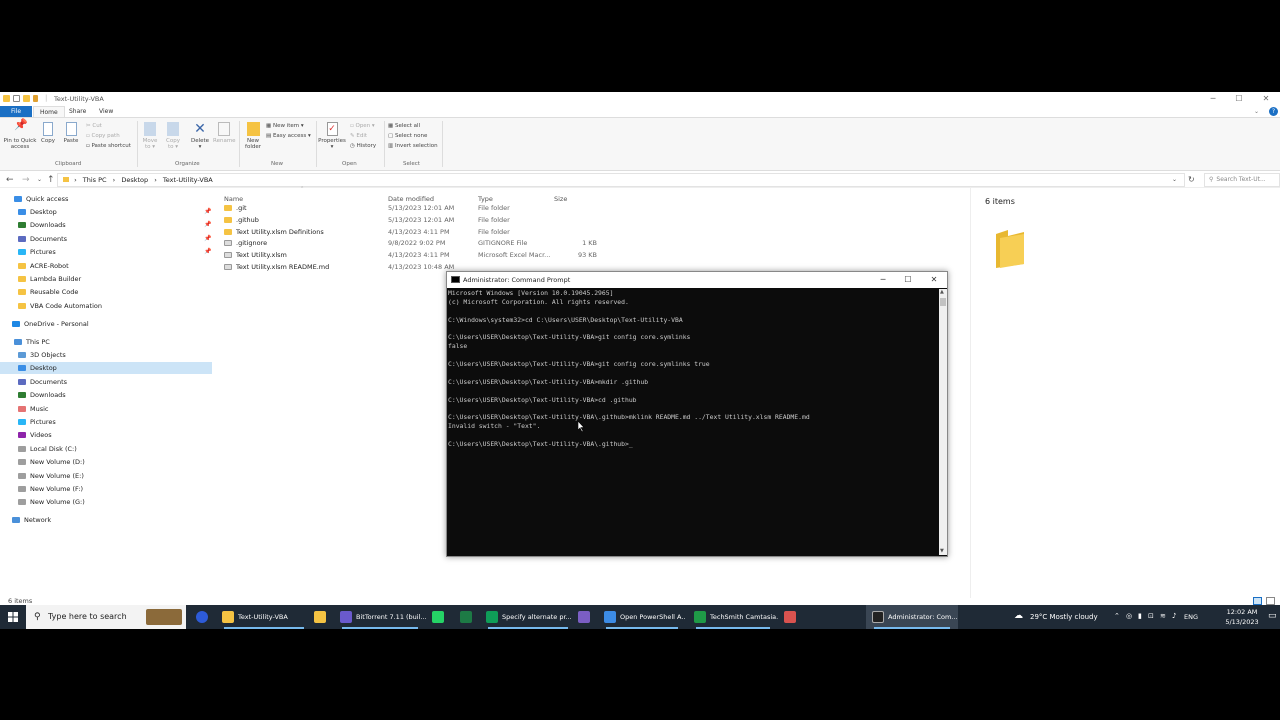 The width and height of the screenshot is (1280, 720). What do you see at coordinates (363, 146) in the screenshot?
I see `history-button: ◷ History` at bounding box center [363, 146].